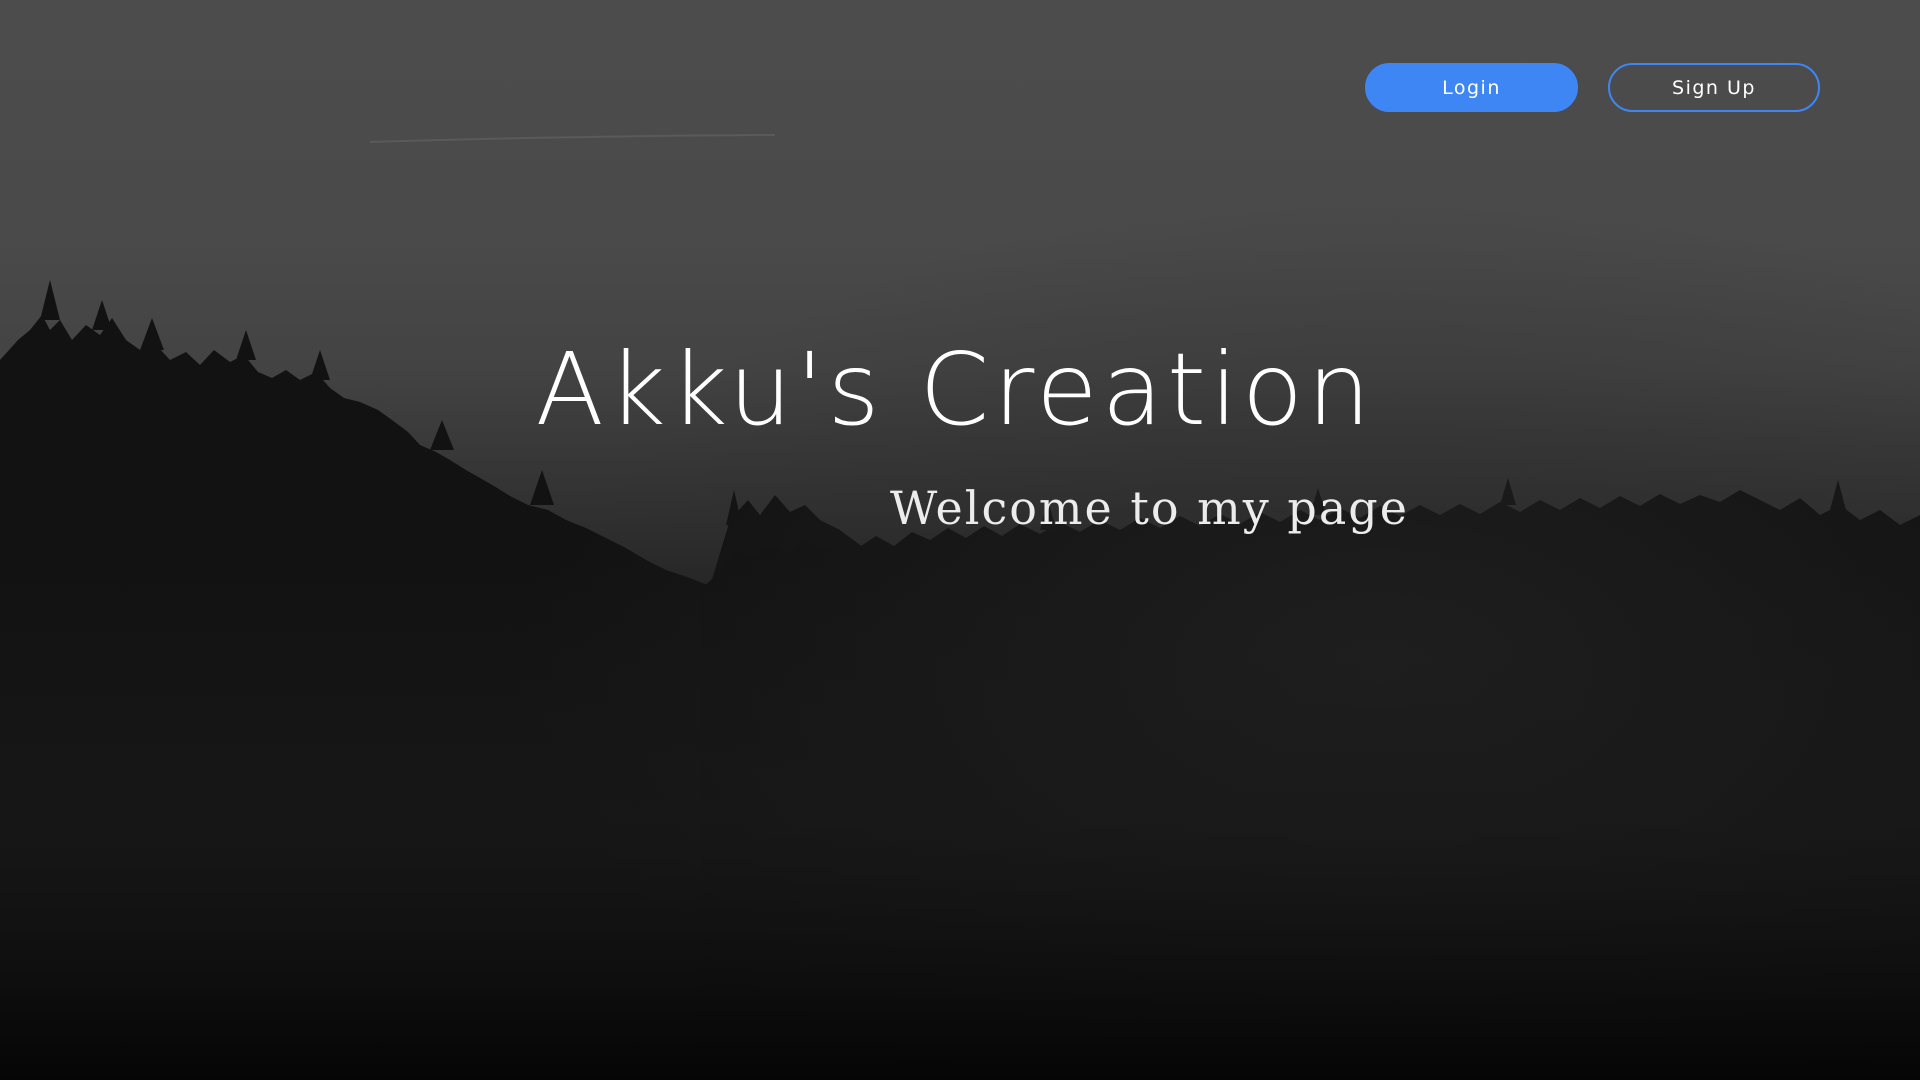 Image resolution: width=1920 pixels, height=1080 pixels. I want to click on page-subtitle: Welcome to my page, so click(1149, 508).